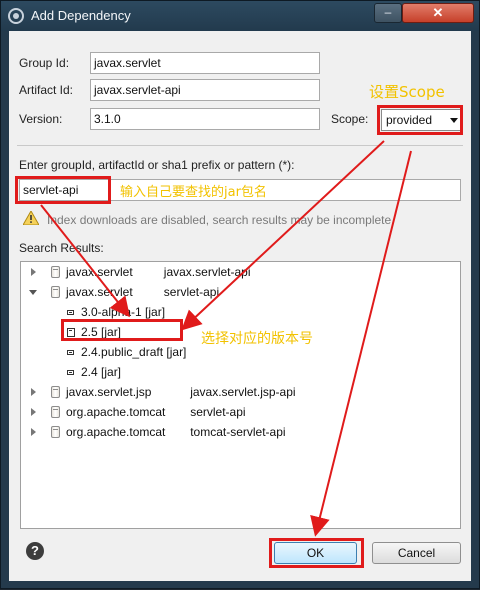  I want to click on version-label: 2.4.public_draft [jar], so click(134, 352).